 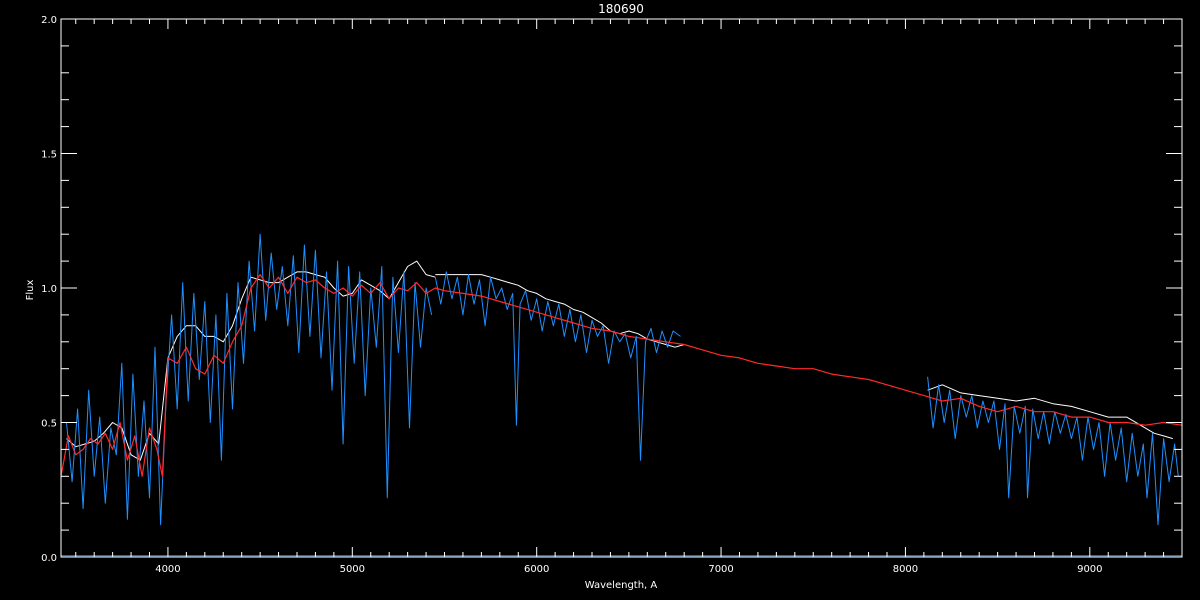 What do you see at coordinates (1089, 569) in the screenshot?
I see `x-tick-label-9000: 9000` at bounding box center [1089, 569].